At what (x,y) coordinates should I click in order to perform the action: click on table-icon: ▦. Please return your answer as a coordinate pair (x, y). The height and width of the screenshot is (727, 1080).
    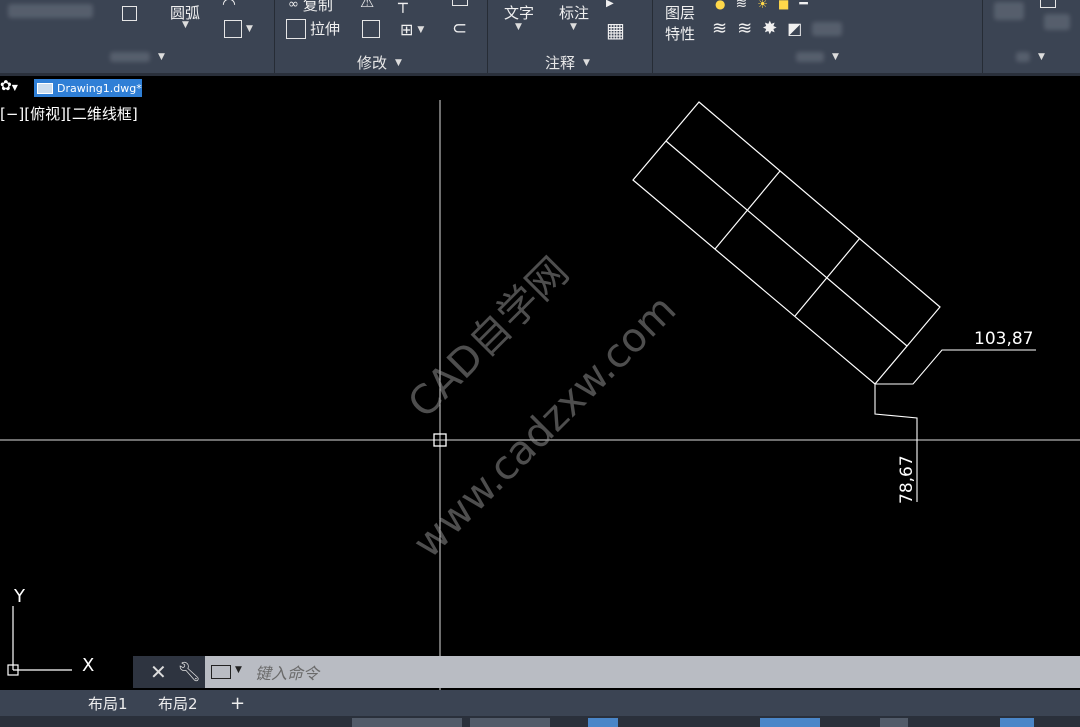
    Looking at the image, I should click on (615, 30).